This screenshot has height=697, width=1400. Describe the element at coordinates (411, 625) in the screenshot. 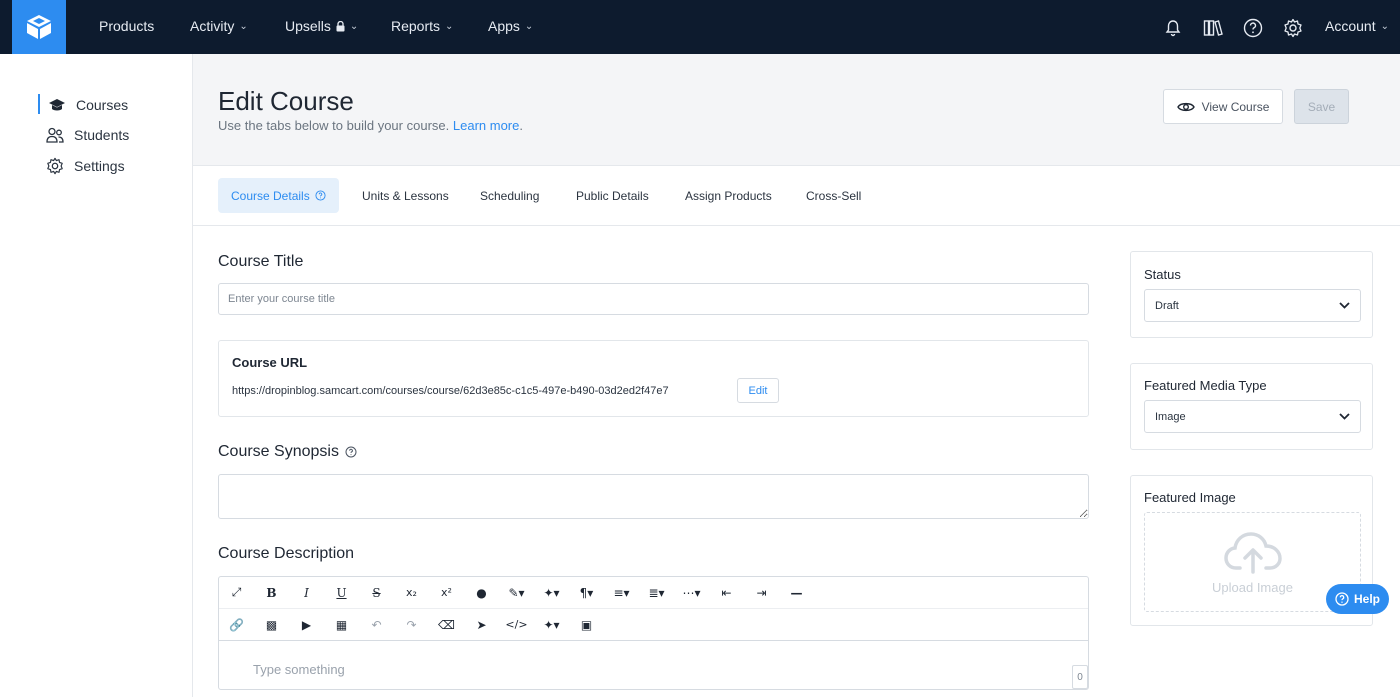

I see `redo-icon: ↷` at that location.